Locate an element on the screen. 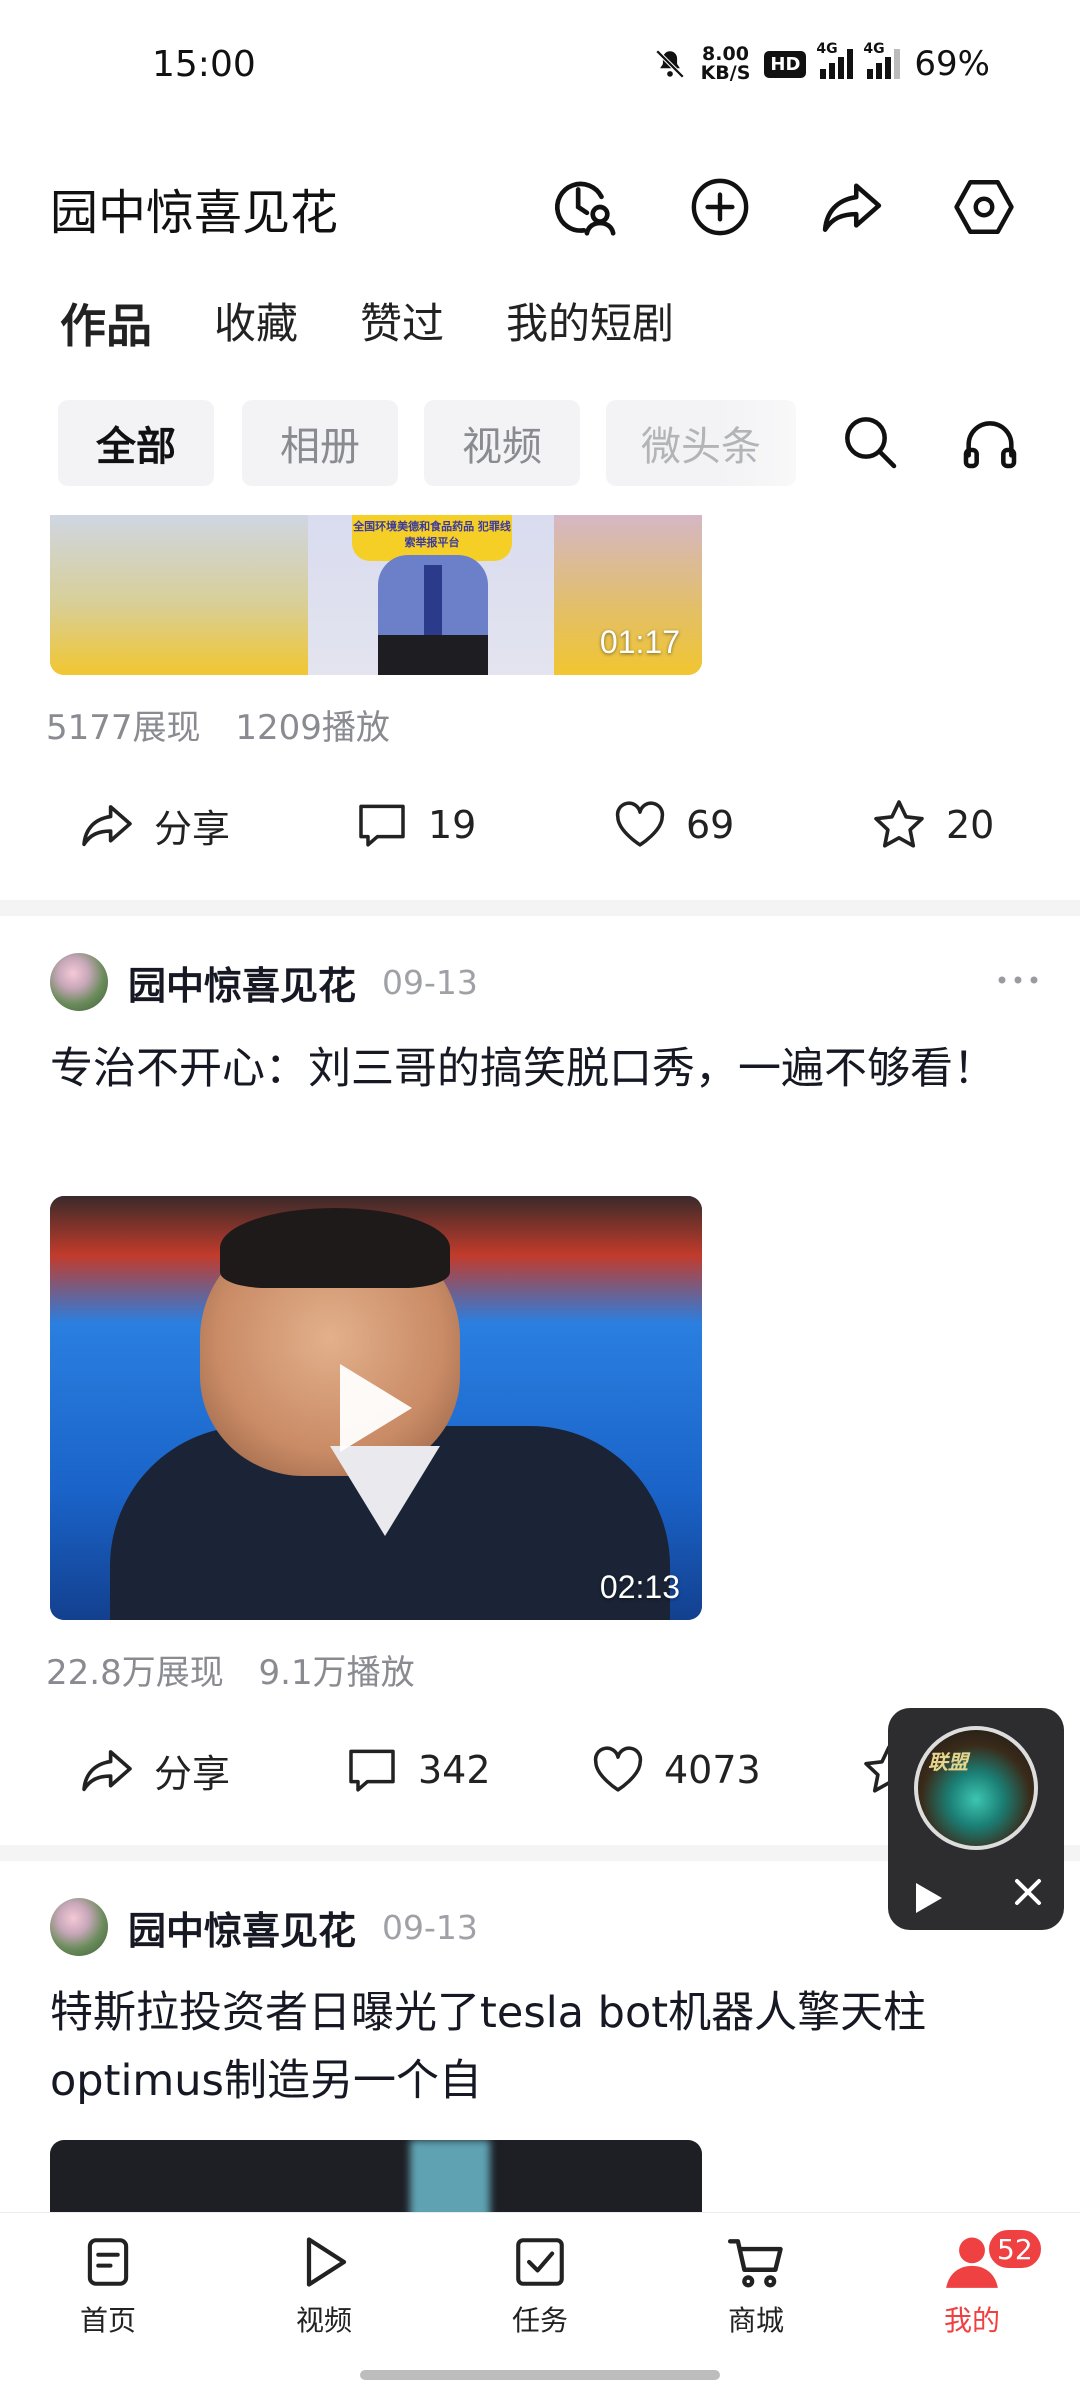 The width and height of the screenshot is (1080, 2400). cart-icon is located at coordinates (756, 2262).